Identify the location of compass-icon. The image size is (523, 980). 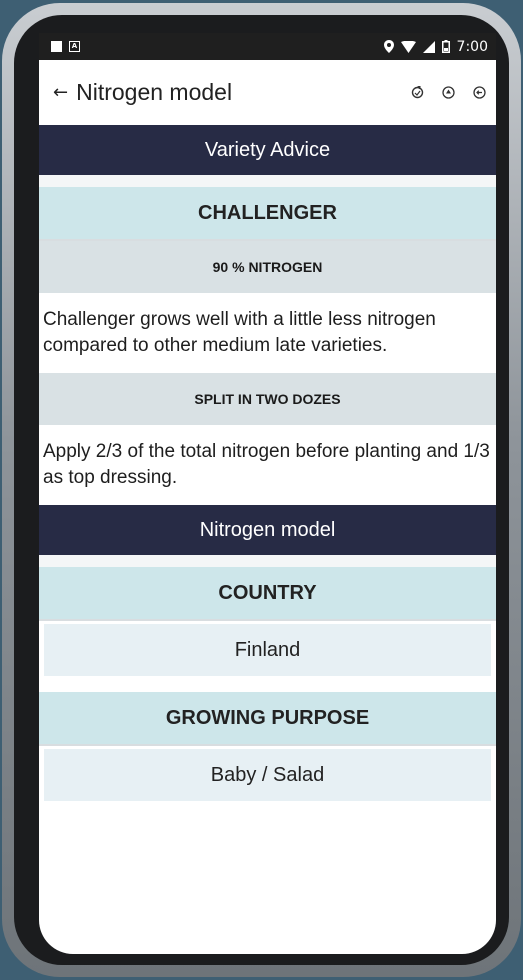
(448, 92).